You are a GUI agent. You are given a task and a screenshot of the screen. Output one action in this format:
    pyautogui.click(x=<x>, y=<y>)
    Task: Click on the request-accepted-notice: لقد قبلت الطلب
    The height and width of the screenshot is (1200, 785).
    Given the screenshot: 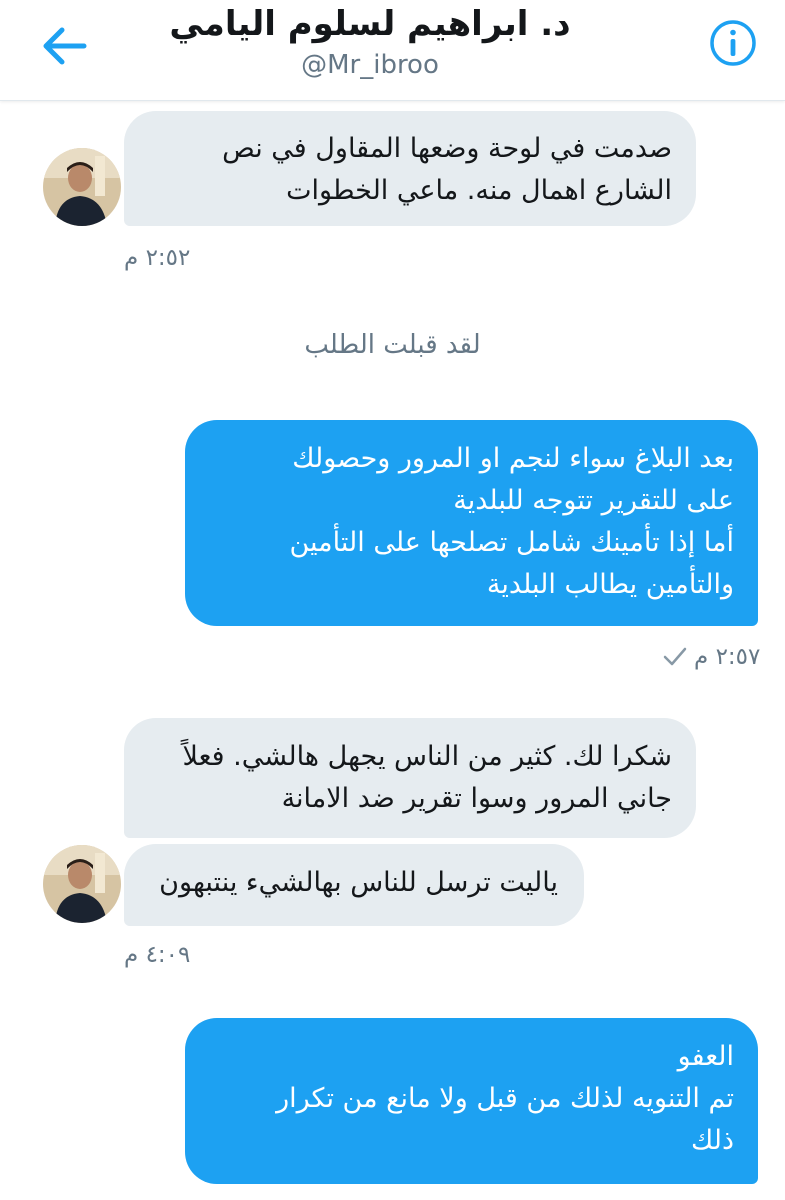 What is the action you would take?
    pyautogui.click(x=392, y=345)
    